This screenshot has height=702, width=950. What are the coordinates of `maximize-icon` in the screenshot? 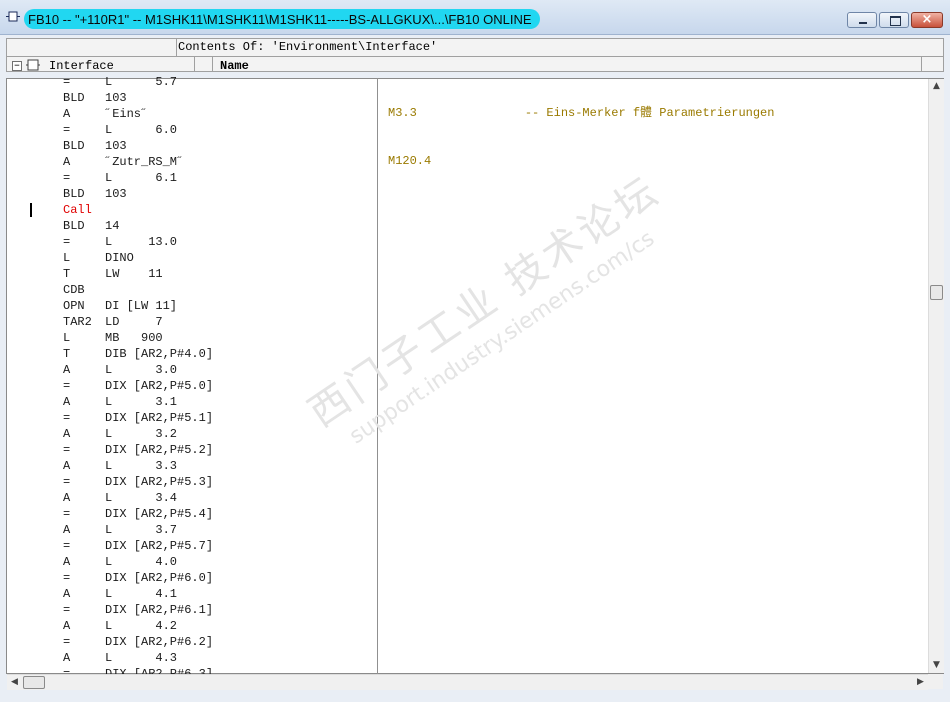 It's located at (895, 21).